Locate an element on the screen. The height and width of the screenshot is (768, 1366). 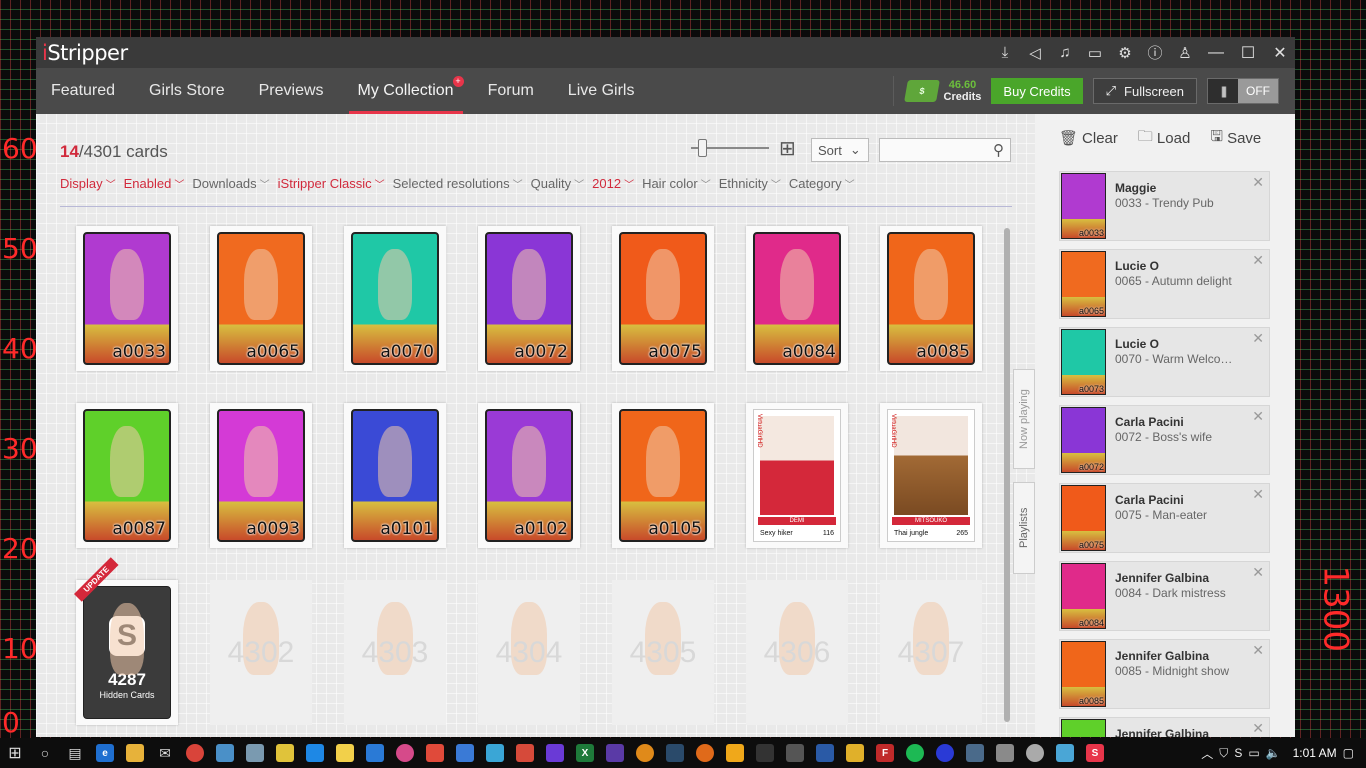
hidden-cards-tile: S 4287 Hidden Cards UPDATE is located at coordinates (126, 641).